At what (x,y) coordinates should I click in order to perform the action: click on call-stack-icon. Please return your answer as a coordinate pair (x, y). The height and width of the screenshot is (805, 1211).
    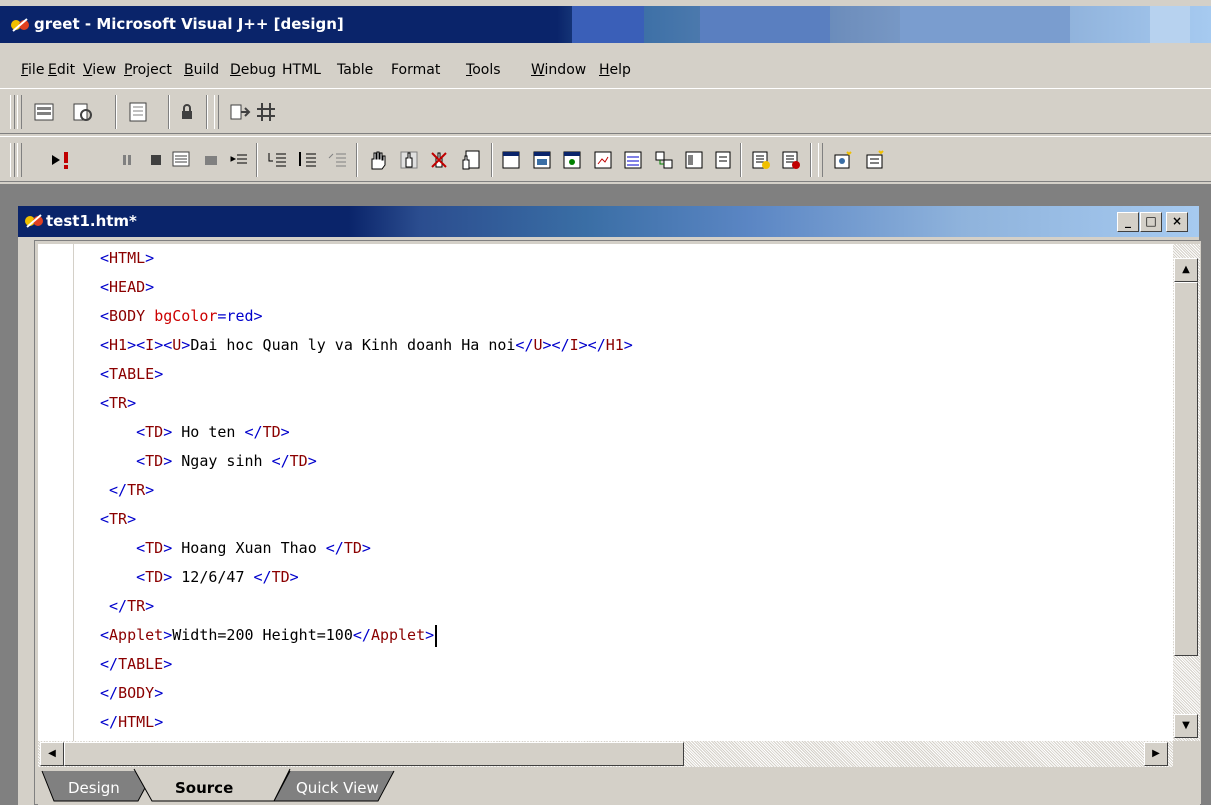
    Looking at the image, I should click on (603, 160).